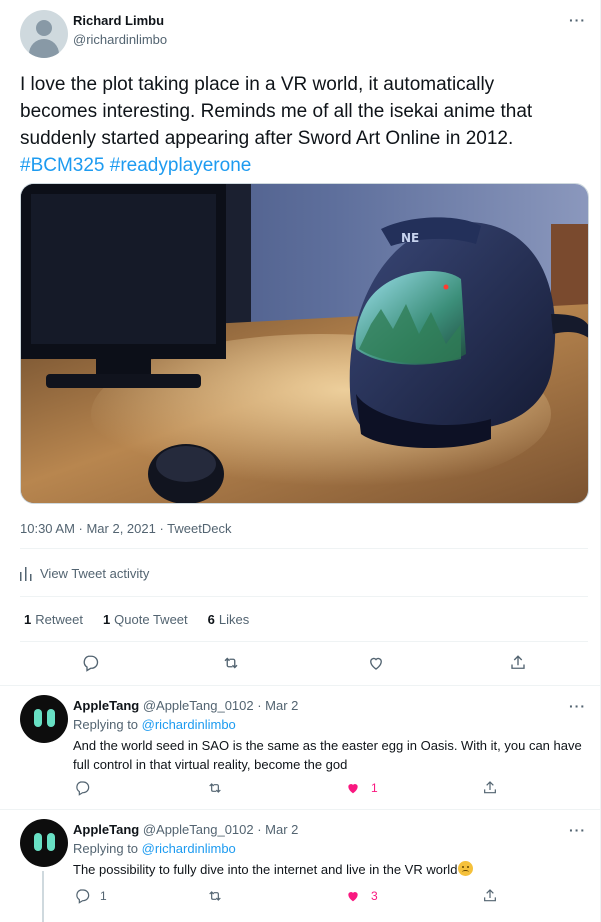 This screenshot has width=601, height=922. I want to click on like-button: 1, so click(361, 788).